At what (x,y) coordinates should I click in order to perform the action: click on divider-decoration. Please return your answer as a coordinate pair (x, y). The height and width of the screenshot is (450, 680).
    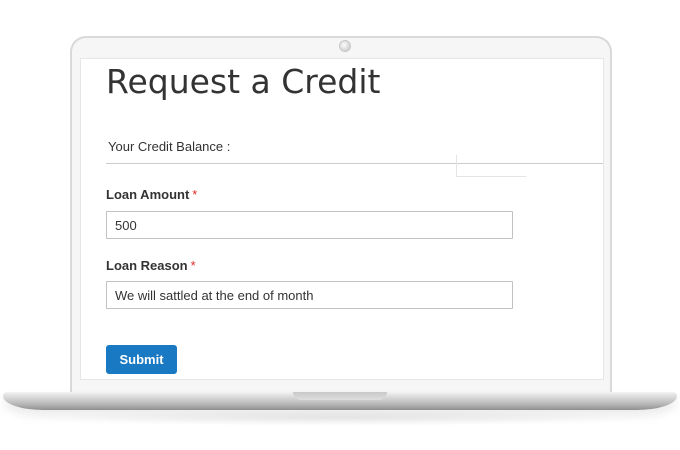
    Looking at the image, I should click on (491, 166).